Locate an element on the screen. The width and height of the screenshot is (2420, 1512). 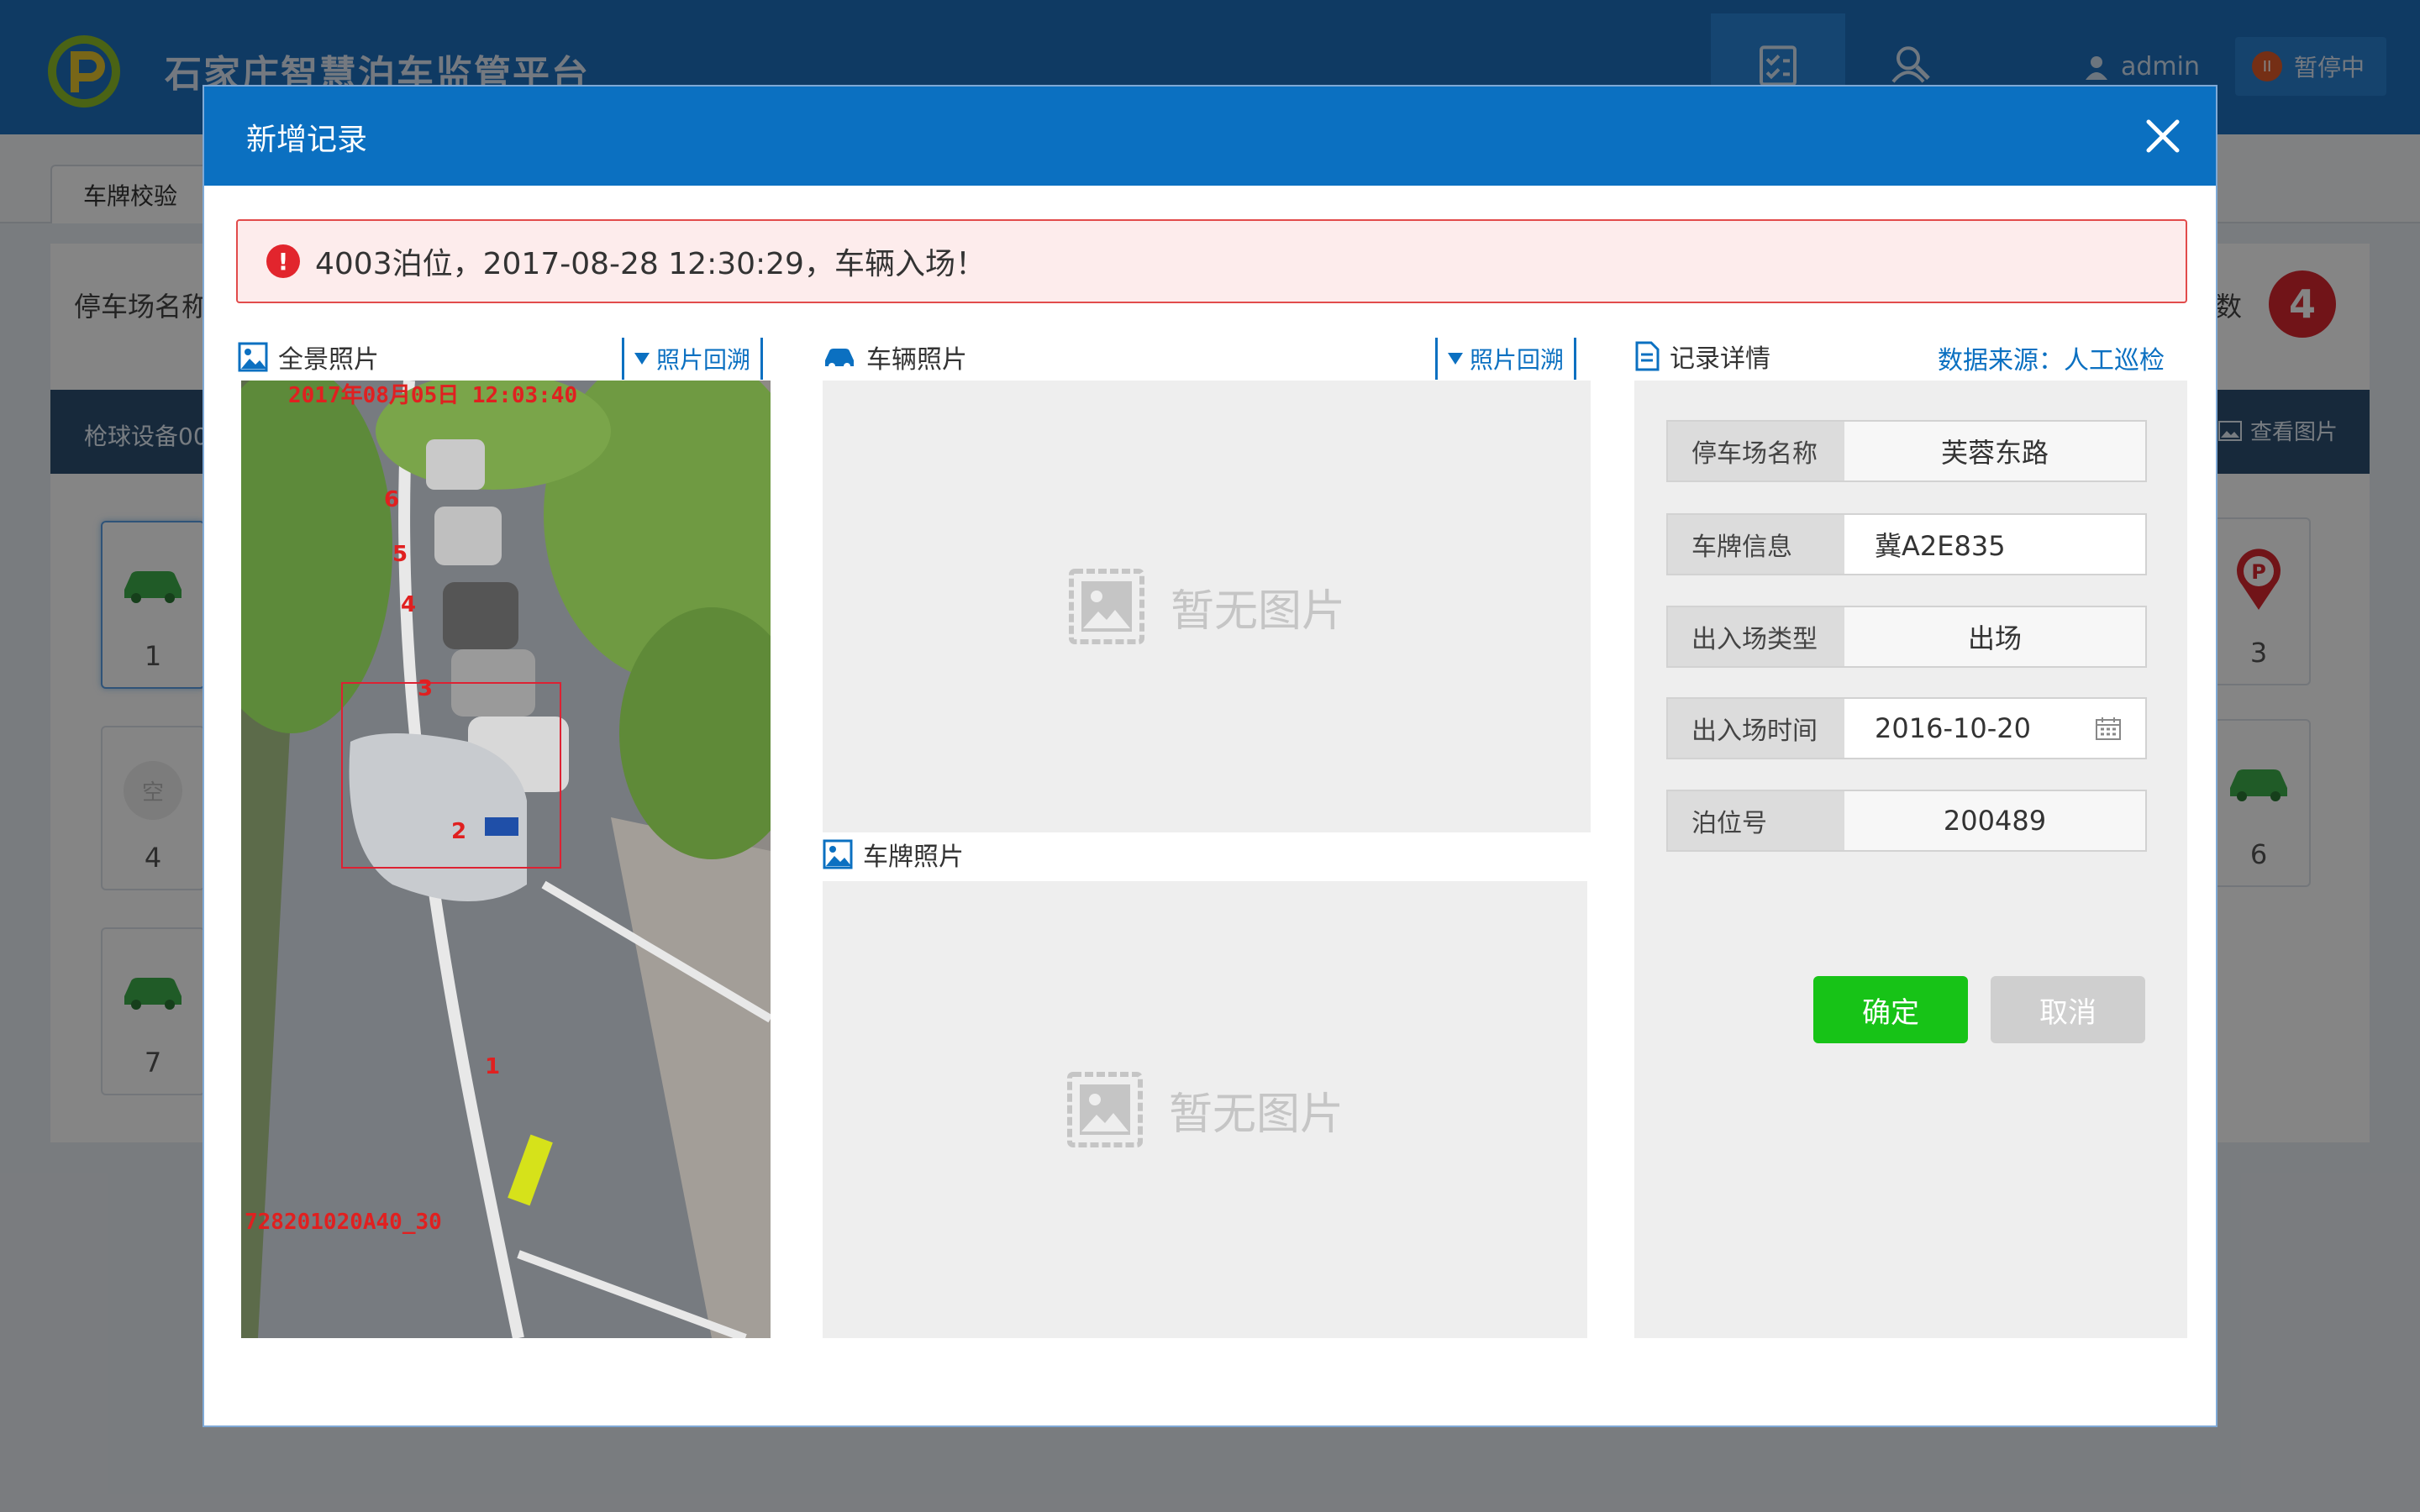
plate-header: 车牌照片 is located at coordinates (894, 854).